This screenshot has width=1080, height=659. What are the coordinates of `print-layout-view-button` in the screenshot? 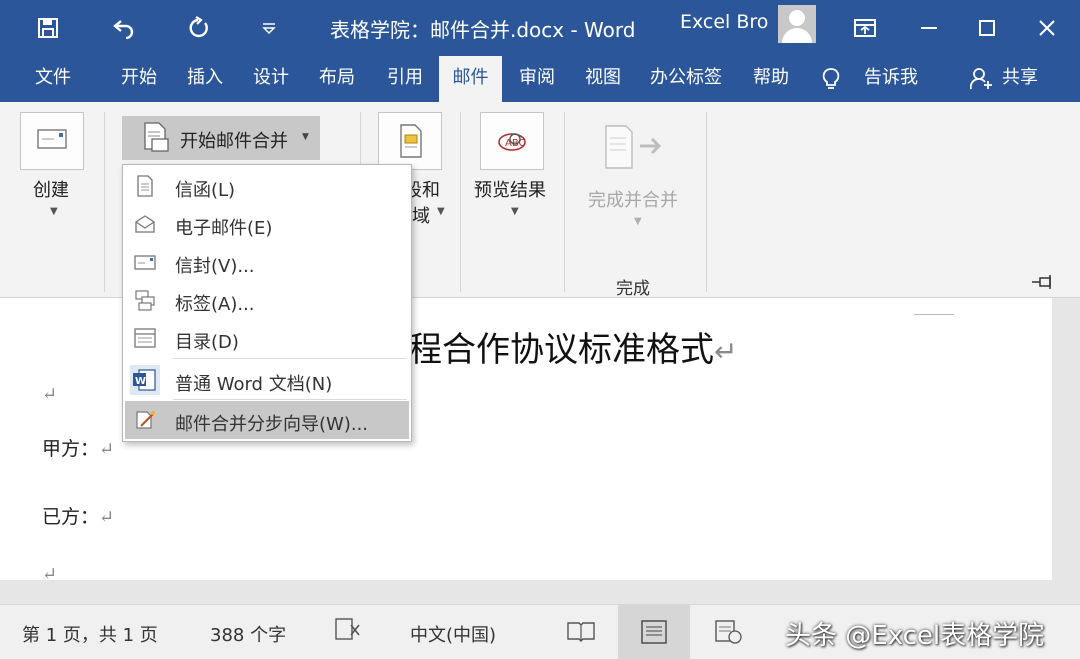 It's located at (654, 632).